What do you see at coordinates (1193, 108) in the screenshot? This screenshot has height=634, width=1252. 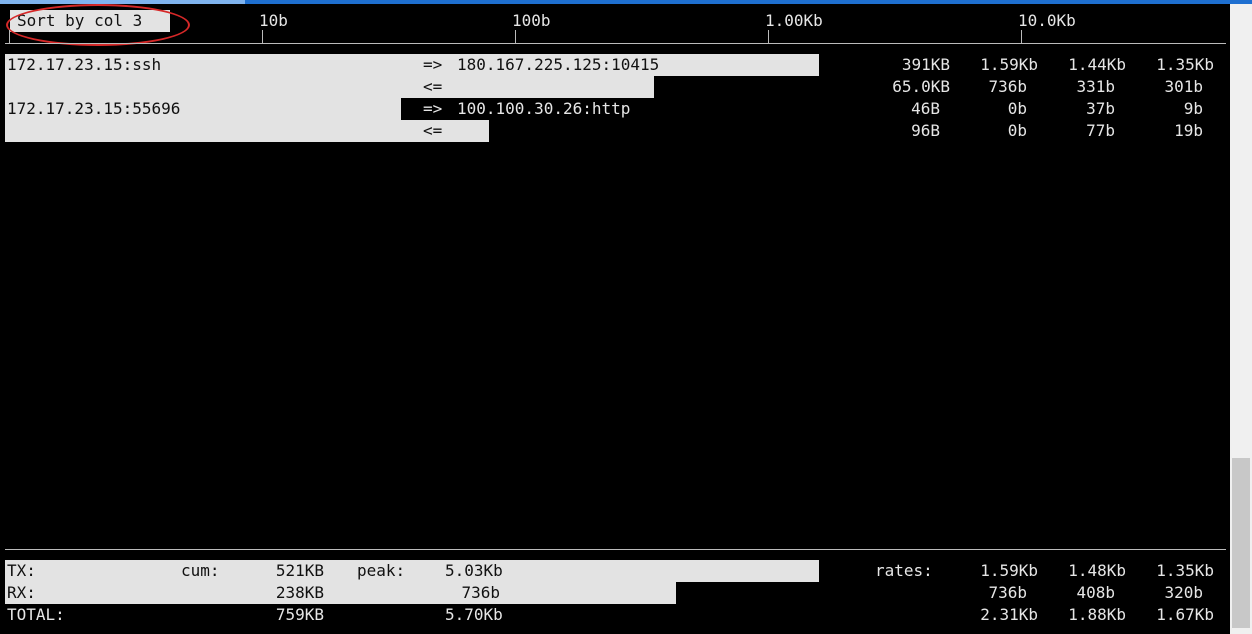 I see `tx-rate-40s: 9b` at bounding box center [1193, 108].